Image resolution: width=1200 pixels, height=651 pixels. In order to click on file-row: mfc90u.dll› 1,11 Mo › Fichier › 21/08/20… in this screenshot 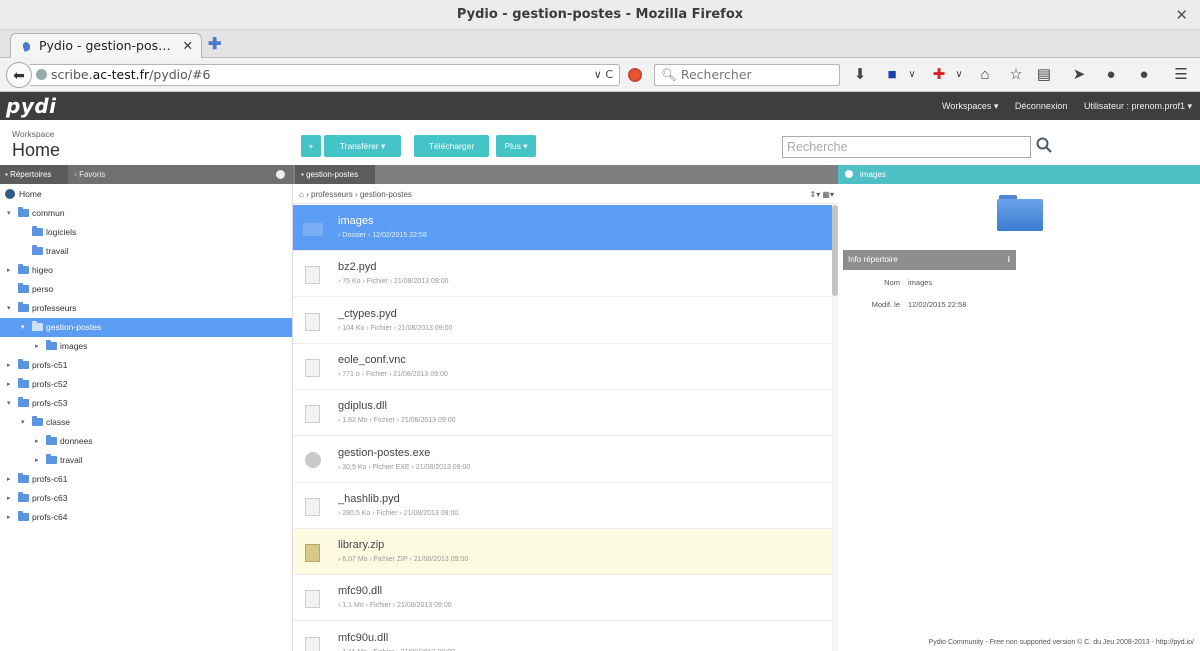, I will do `click(563, 636)`.